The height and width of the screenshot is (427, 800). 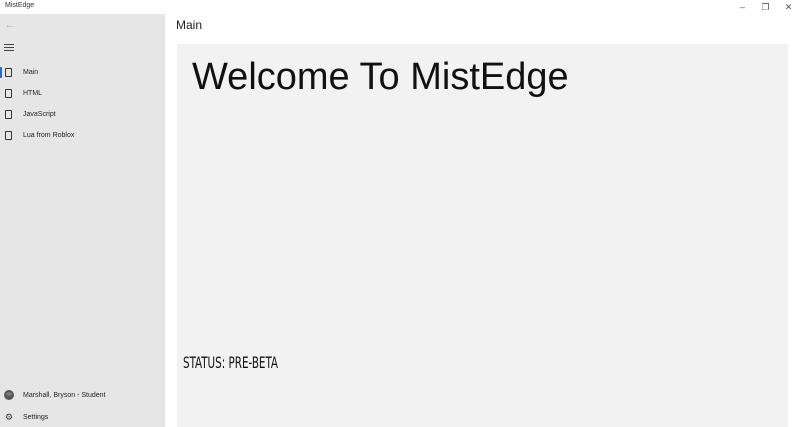 What do you see at coordinates (788, 7) in the screenshot?
I see `close-button: ✕` at bounding box center [788, 7].